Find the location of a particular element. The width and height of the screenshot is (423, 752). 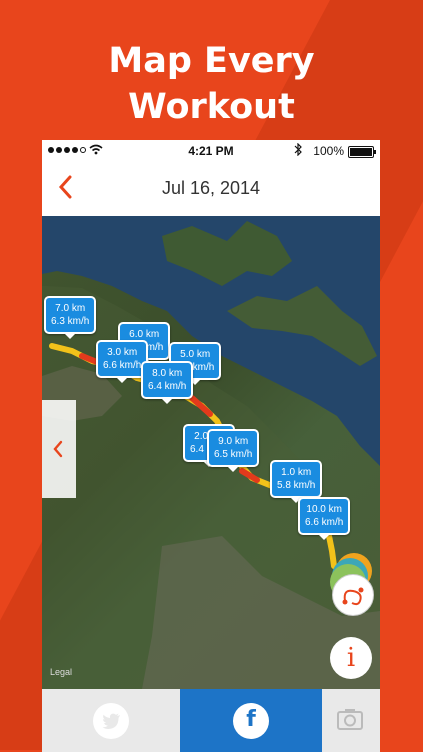

camera-icon is located at coordinates (350, 719).